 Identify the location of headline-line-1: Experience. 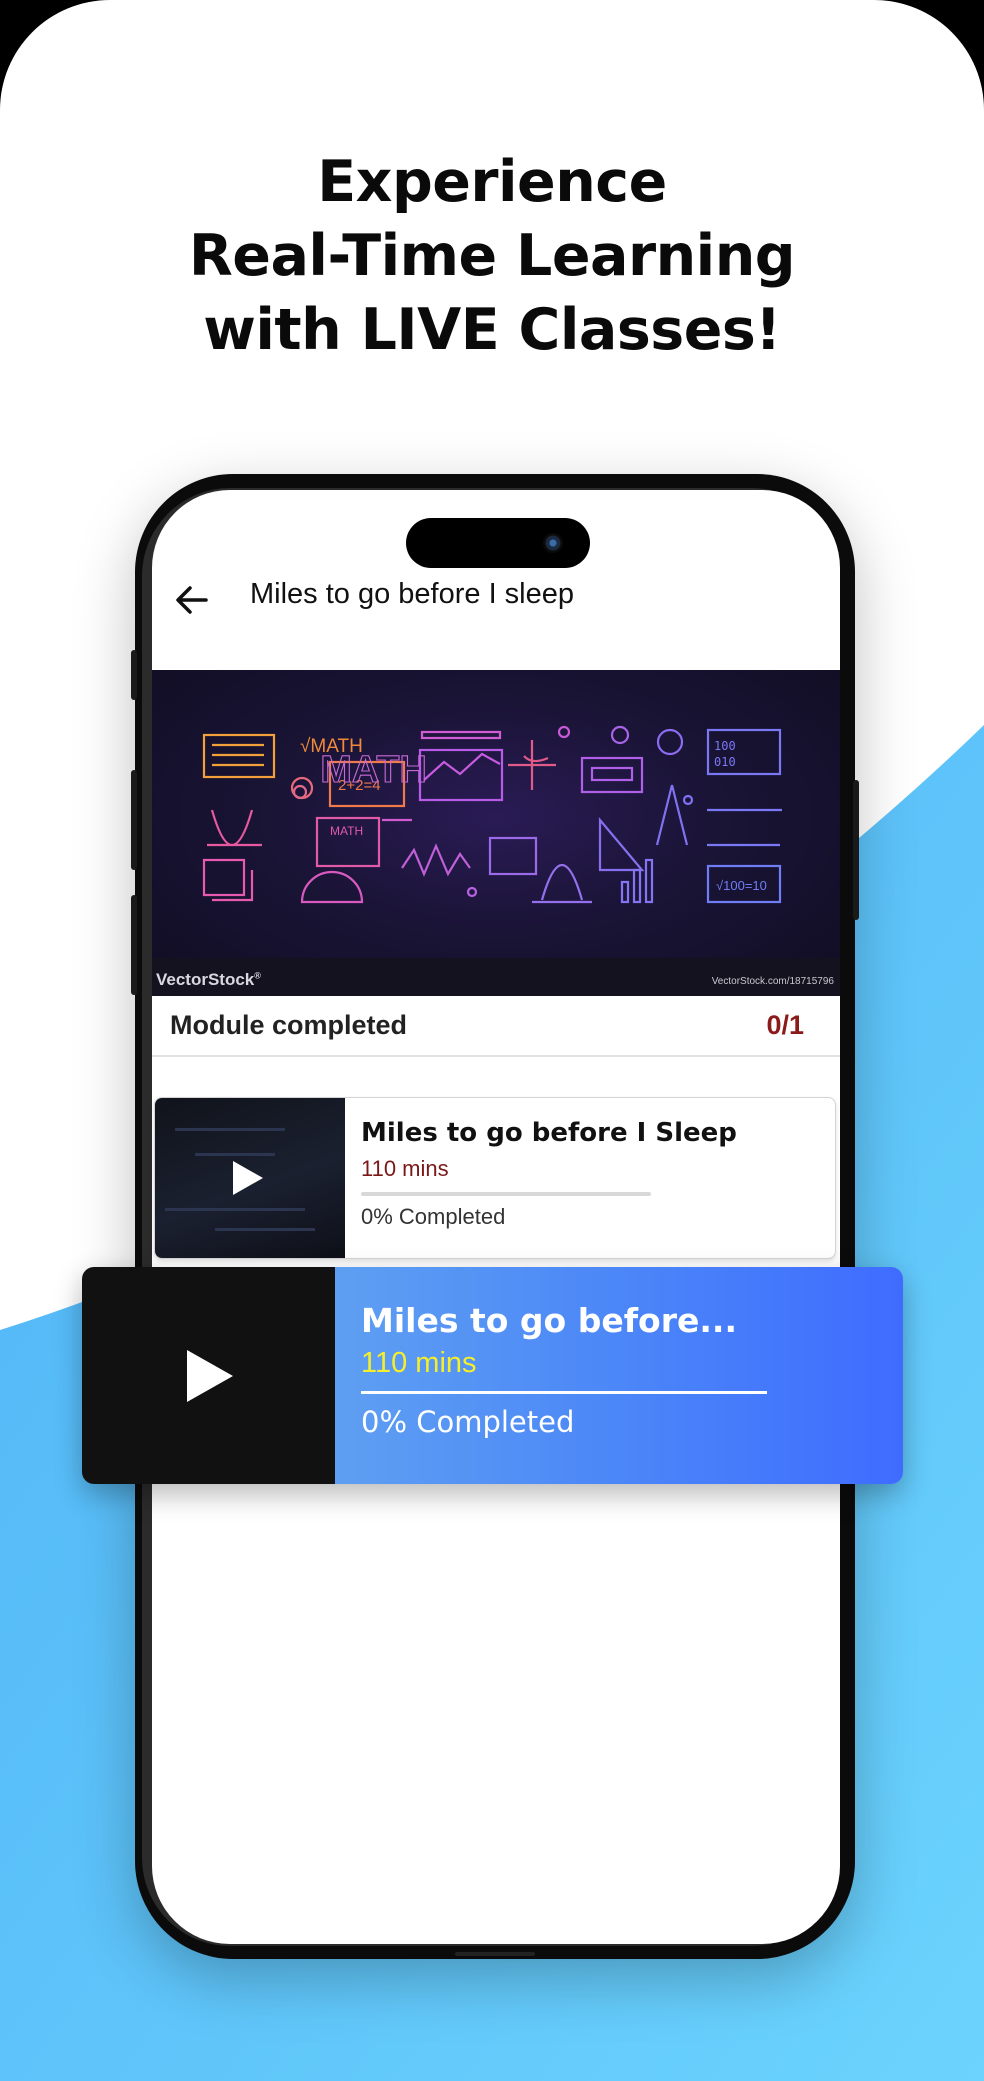
(492, 182).